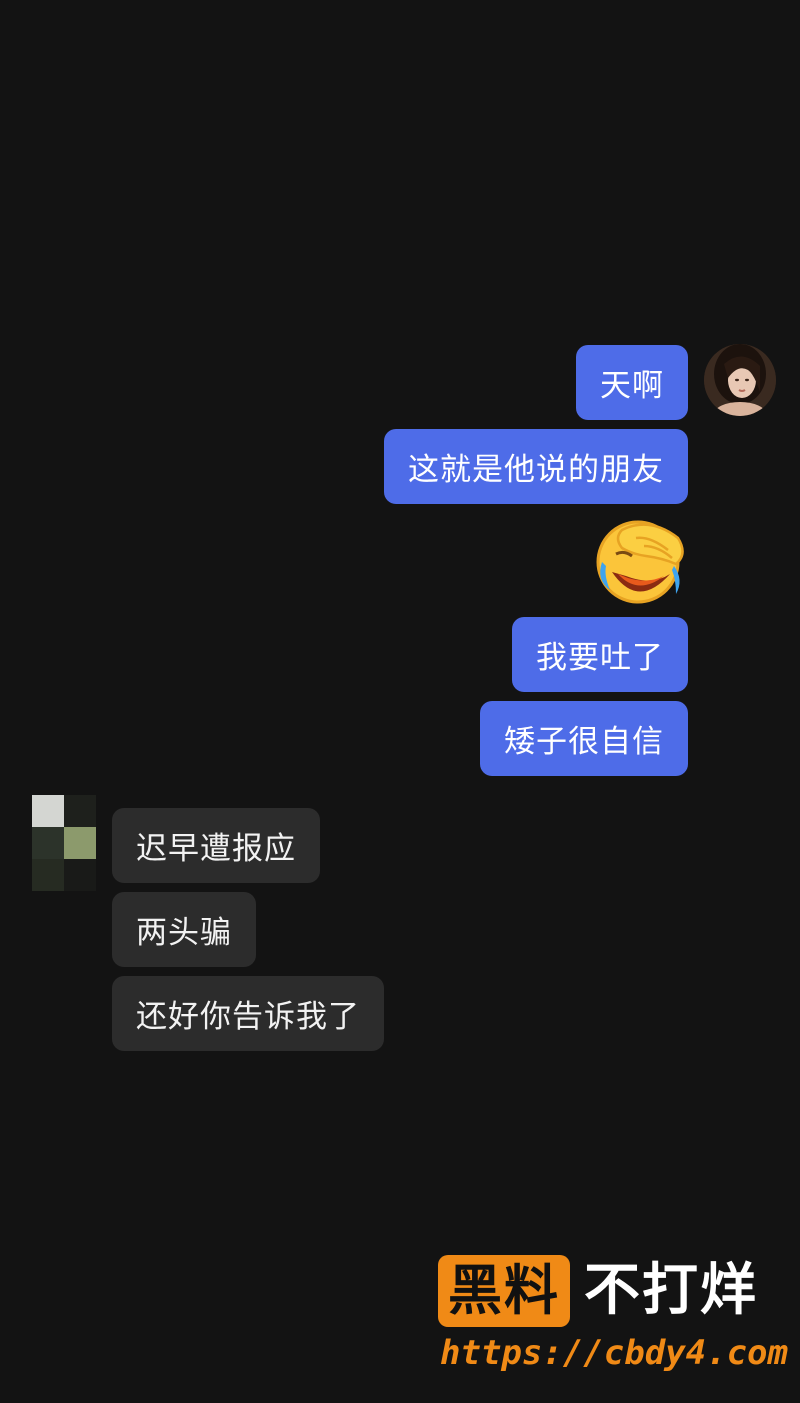  Describe the element at coordinates (64, 843) in the screenshot. I see `contact-avatar` at that location.